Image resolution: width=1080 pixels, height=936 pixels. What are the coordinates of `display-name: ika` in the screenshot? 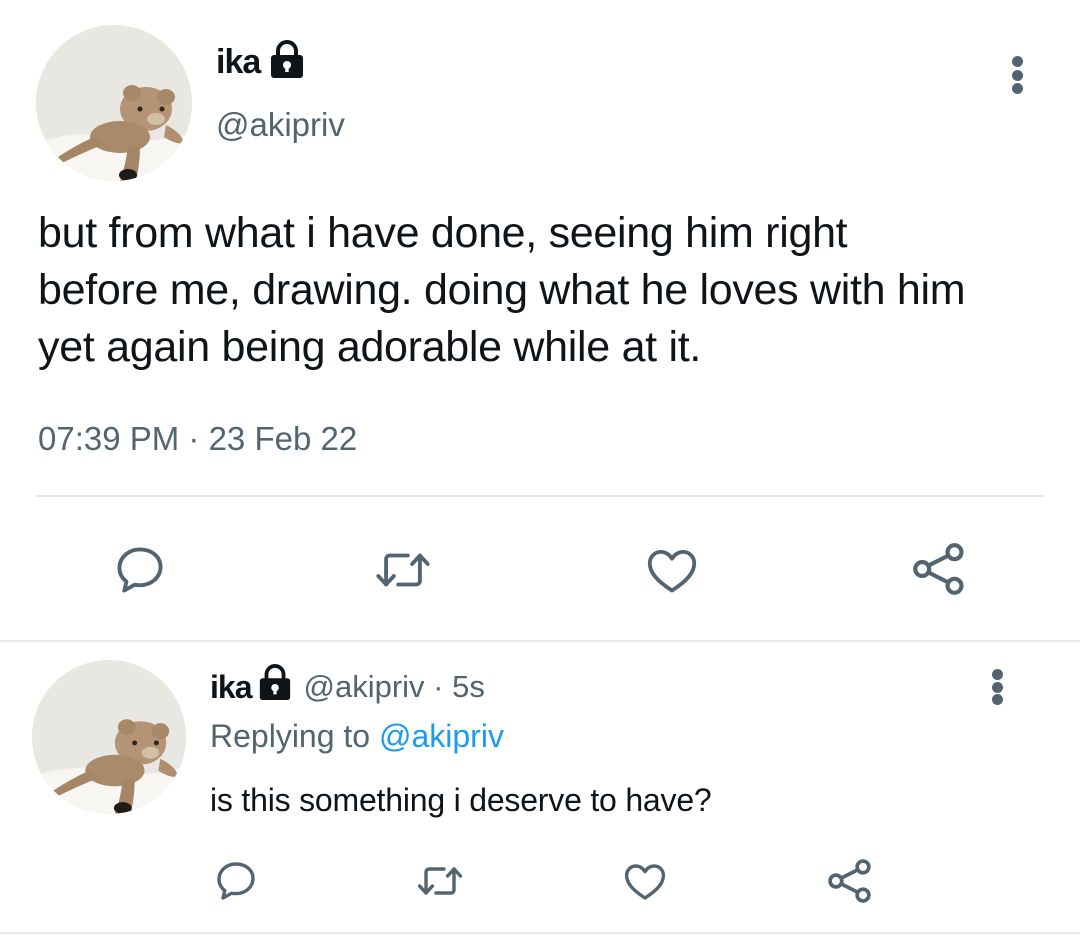 It's located at (238, 62).